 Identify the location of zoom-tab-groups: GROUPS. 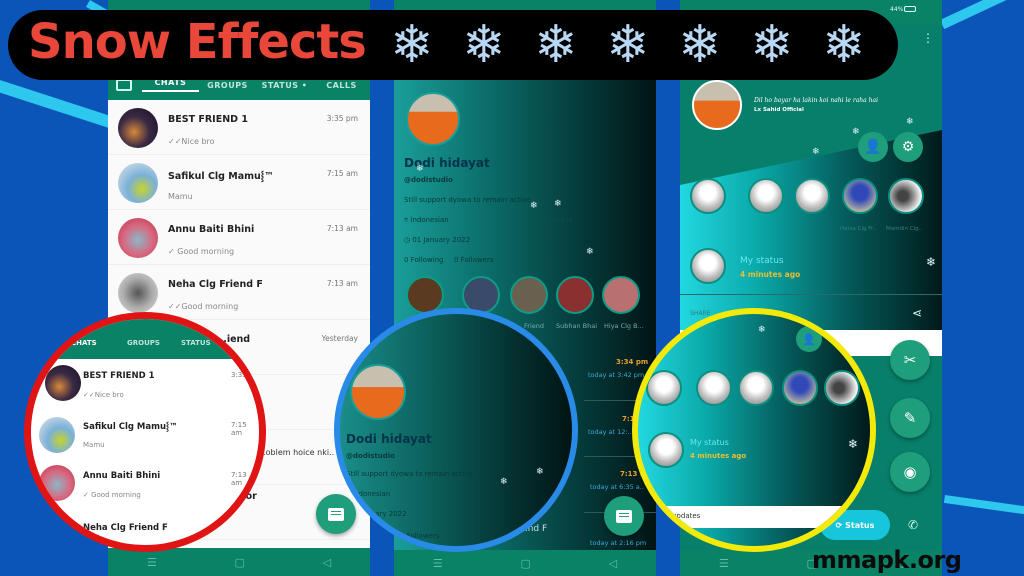
(143, 343).